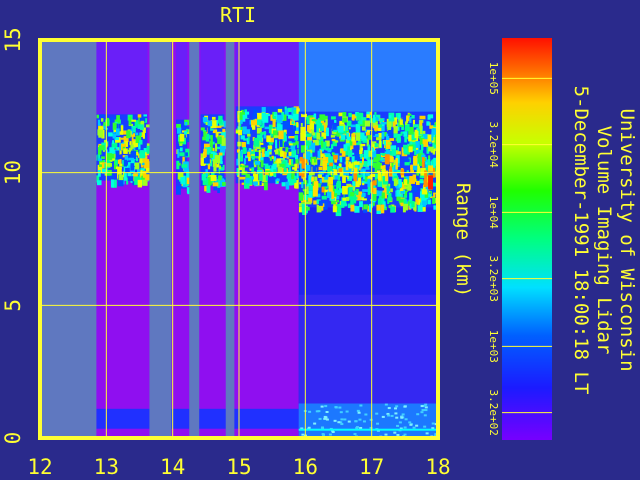 Image resolution: width=640 pixels, height=480 pixels. Describe the element at coordinates (106, 467) in the screenshot. I see `x-tick-label: 13` at that location.